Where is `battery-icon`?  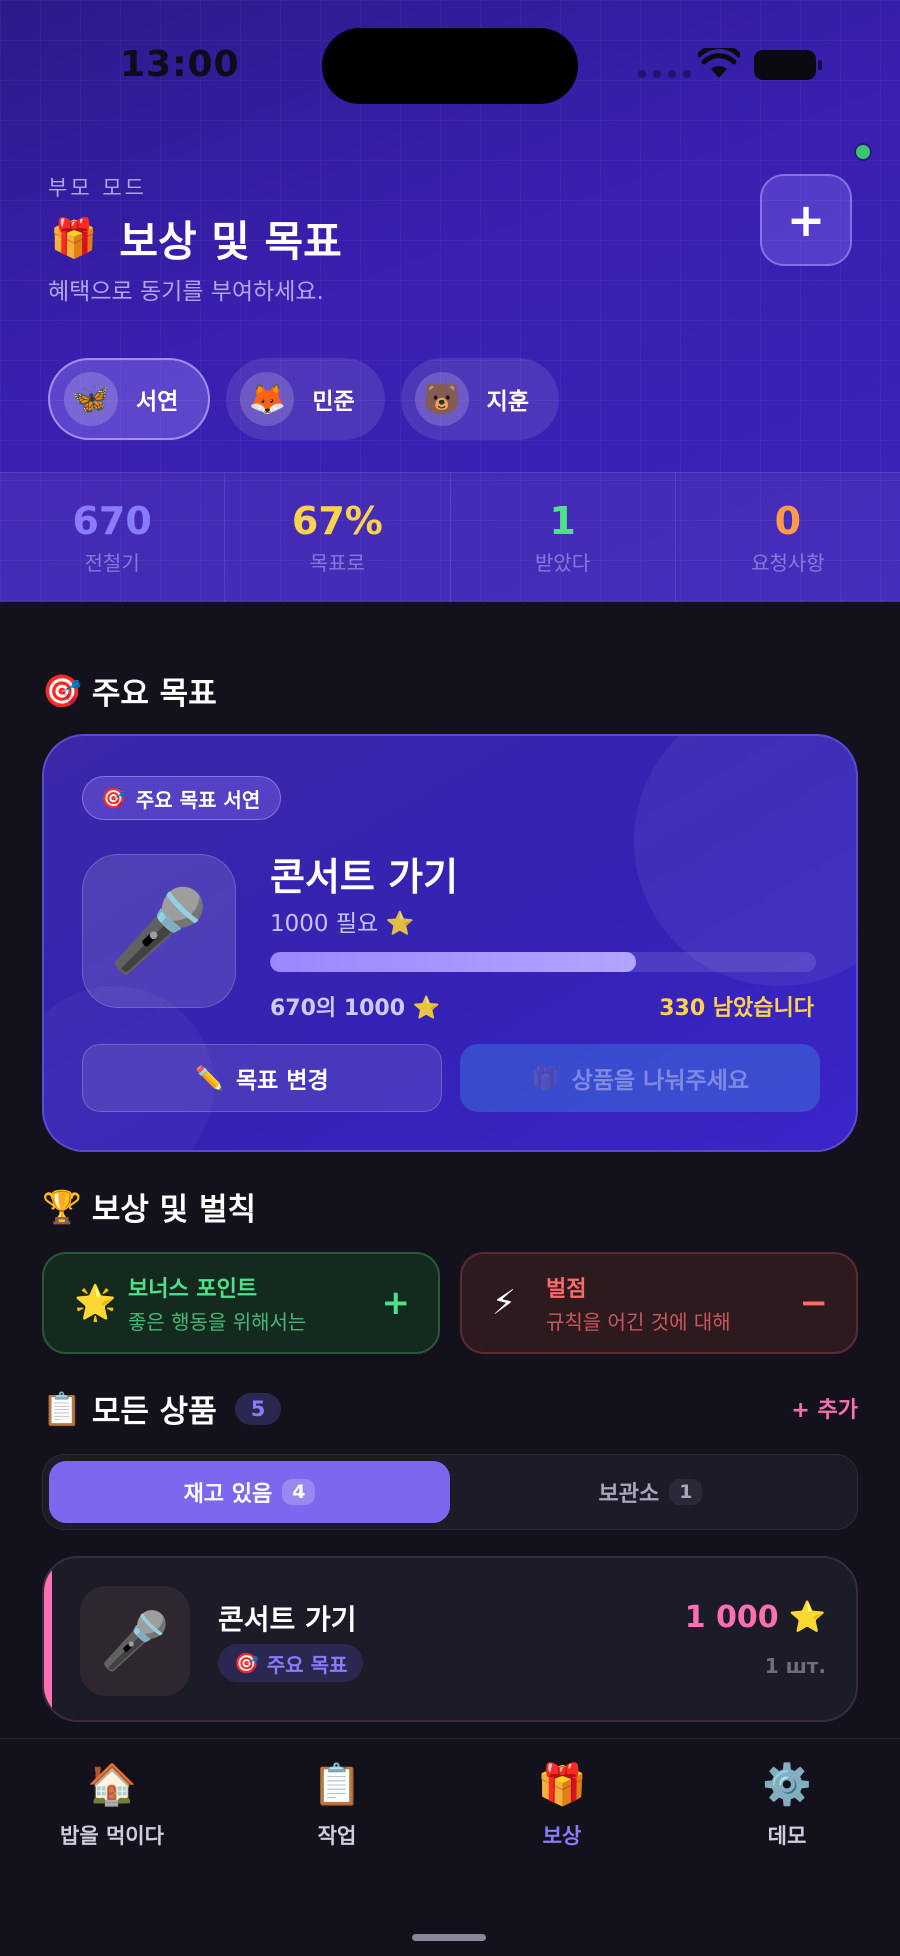 battery-icon is located at coordinates (788, 65).